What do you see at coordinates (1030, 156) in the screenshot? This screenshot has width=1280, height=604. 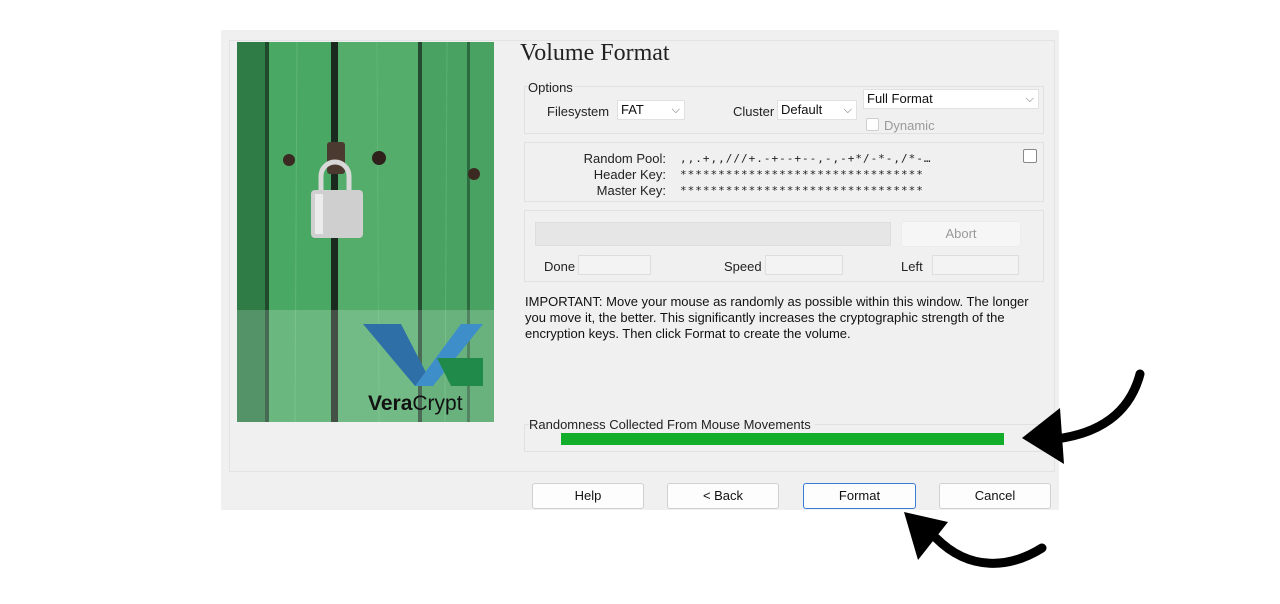 I see `show-pool-checkbox` at bounding box center [1030, 156].